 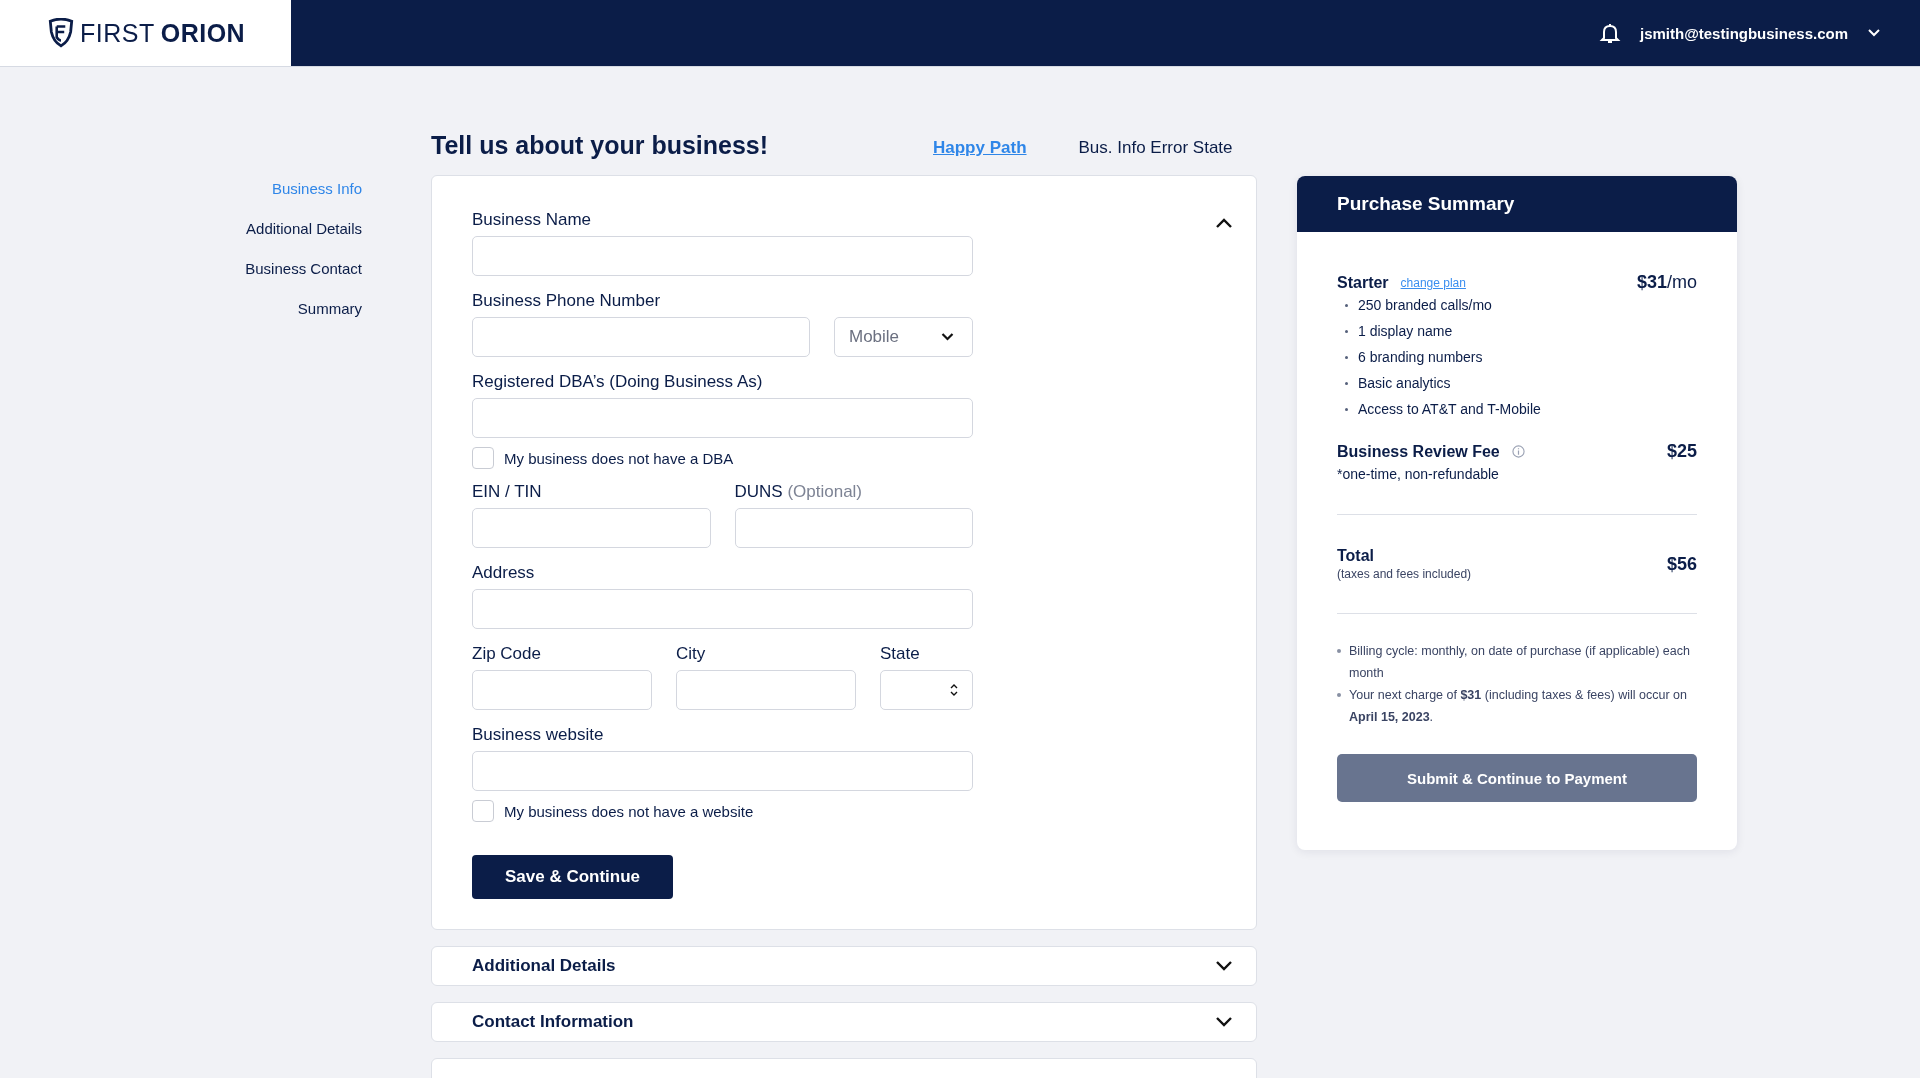 I want to click on field-label: EIN / TIN, so click(x=507, y=492).